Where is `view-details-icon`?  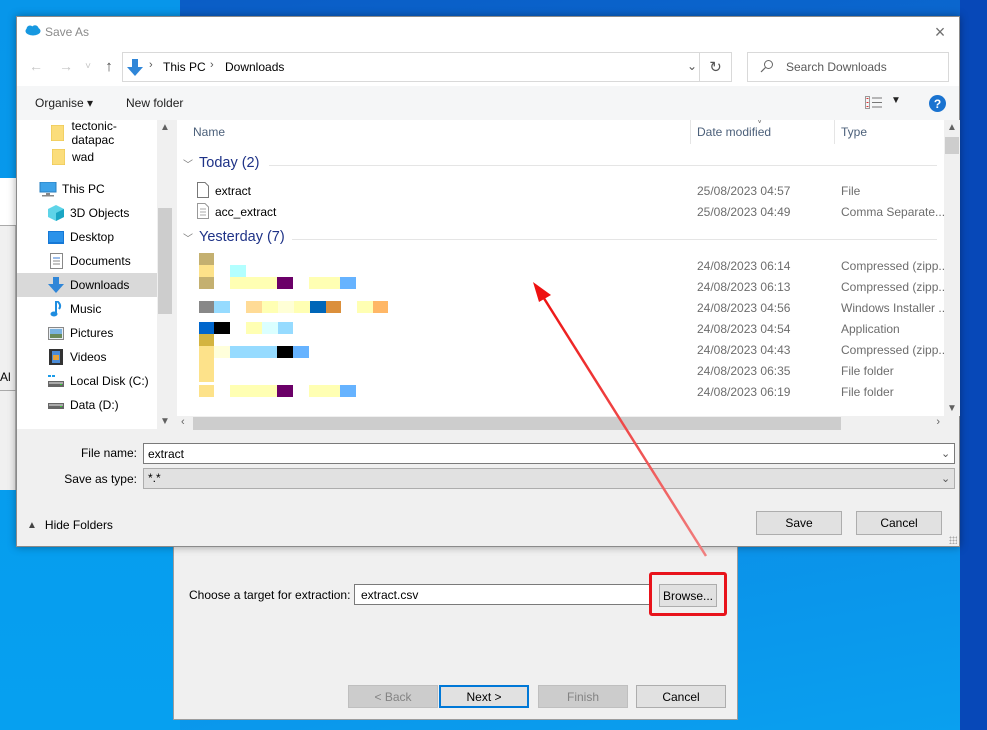
view-details-icon is located at coordinates (873, 104).